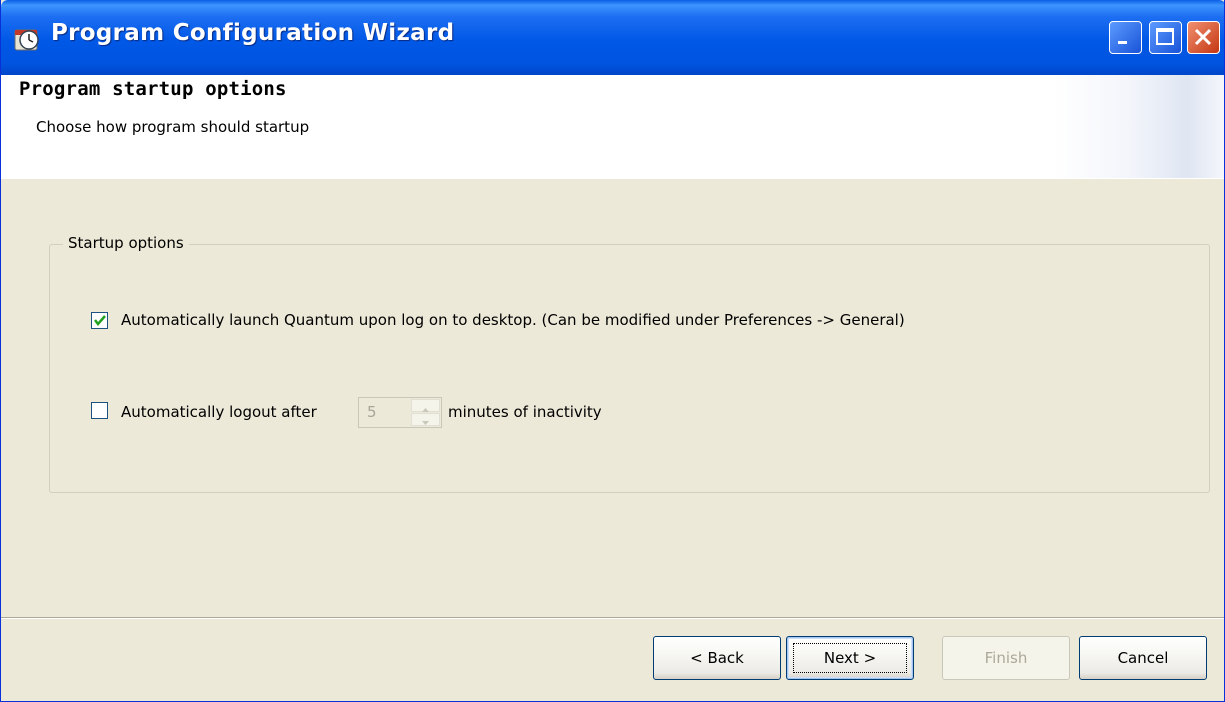 The width and height of the screenshot is (1225, 702). I want to click on title-bar: Program Configuration Wizard, so click(612, 37).